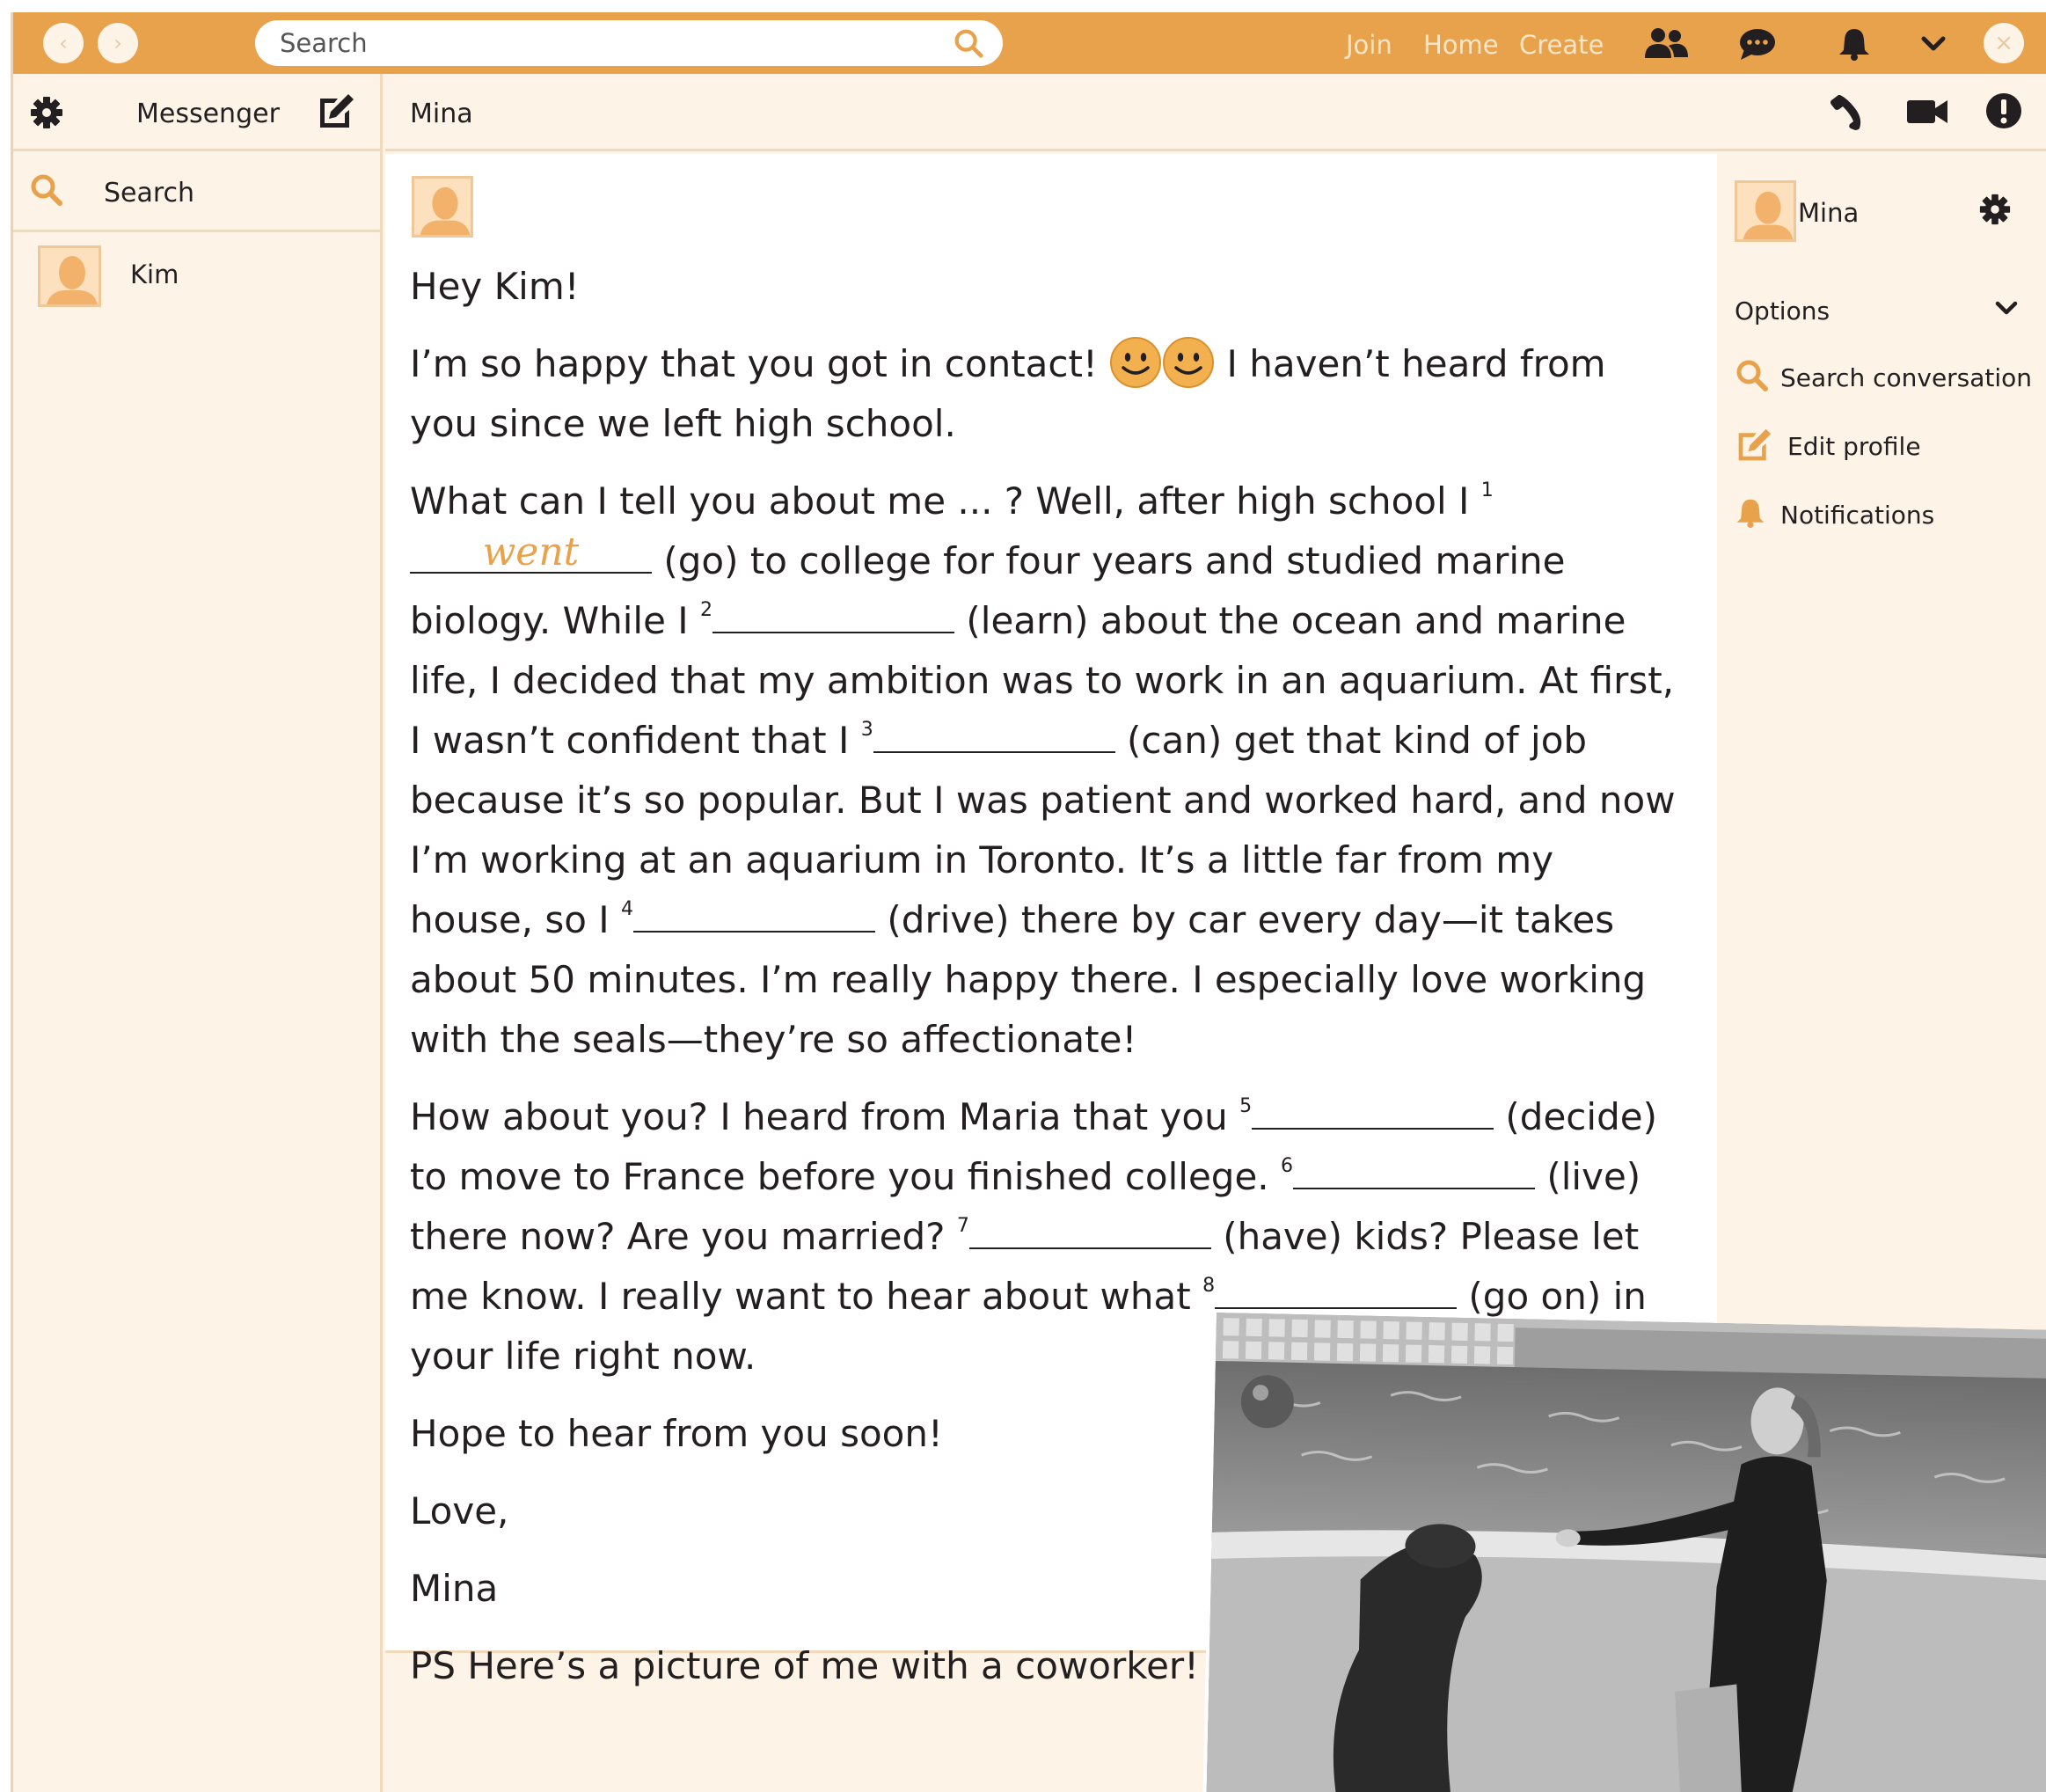 The height and width of the screenshot is (1792, 2046). Describe the element at coordinates (197, 279) in the screenshot. I see `contact-item-kim: Kim` at that location.